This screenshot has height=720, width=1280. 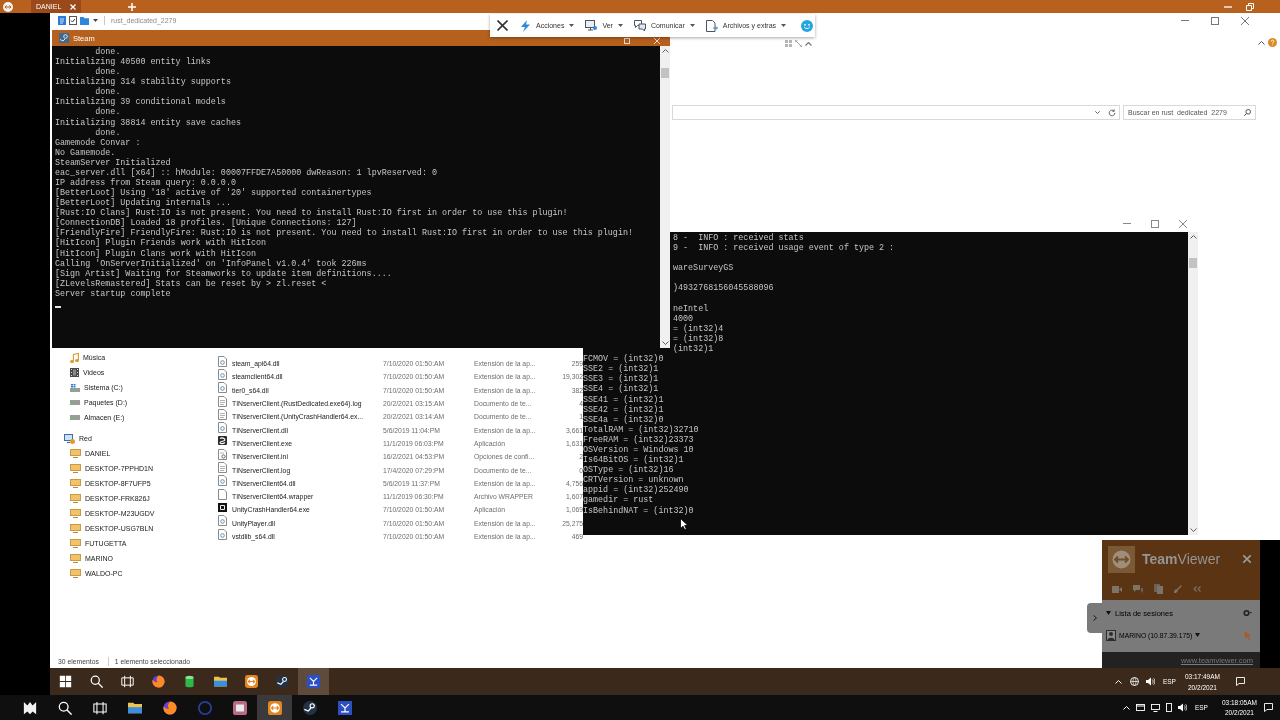 What do you see at coordinates (222, 494) in the screenshot?
I see `blank-file-icon` at bounding box center [222, 494].